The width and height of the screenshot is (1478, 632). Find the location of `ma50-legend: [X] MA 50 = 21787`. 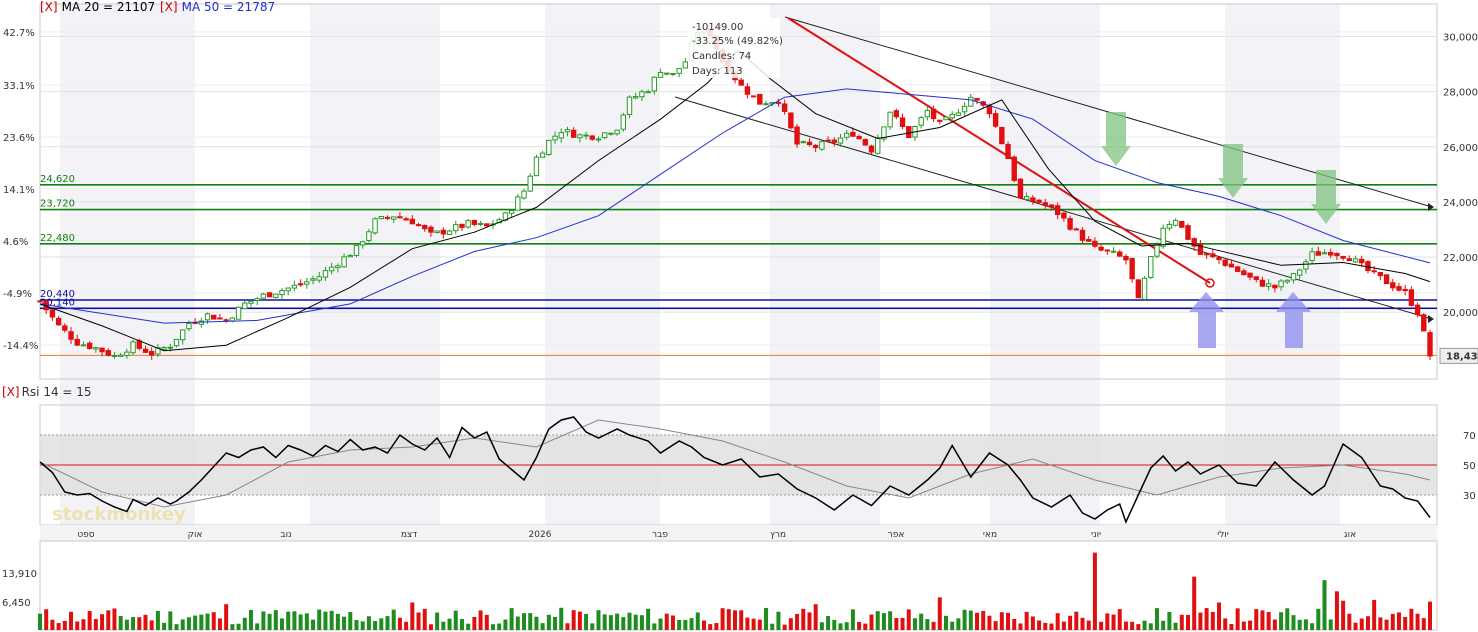

ma50-legend: [X] MA 50 = 21787 is located at coordinates (217, 7).